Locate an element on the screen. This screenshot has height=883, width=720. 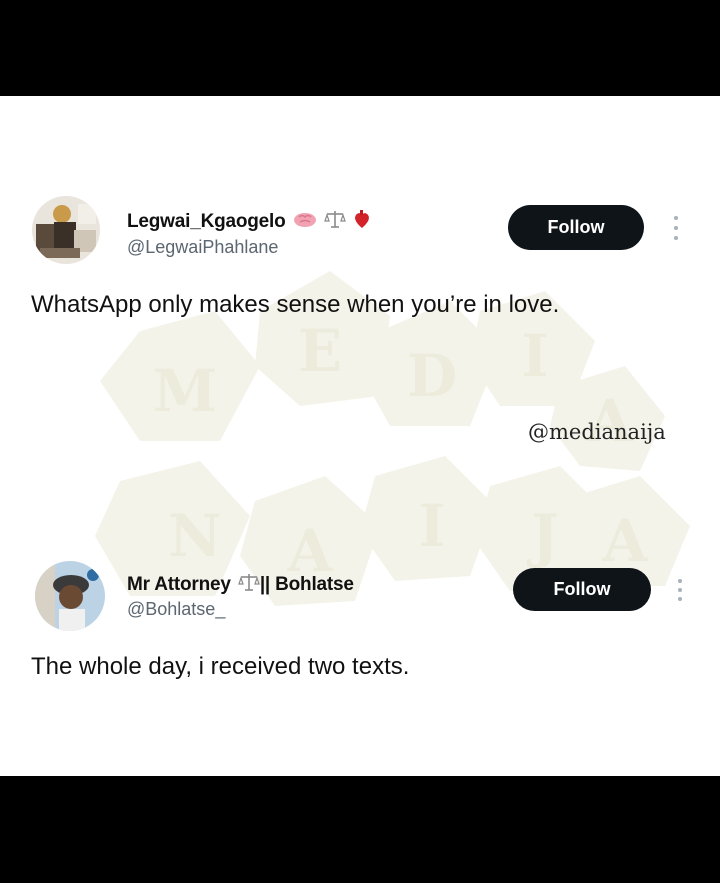
handle: @Bohlatse_ is located at coordinates (176, 609).